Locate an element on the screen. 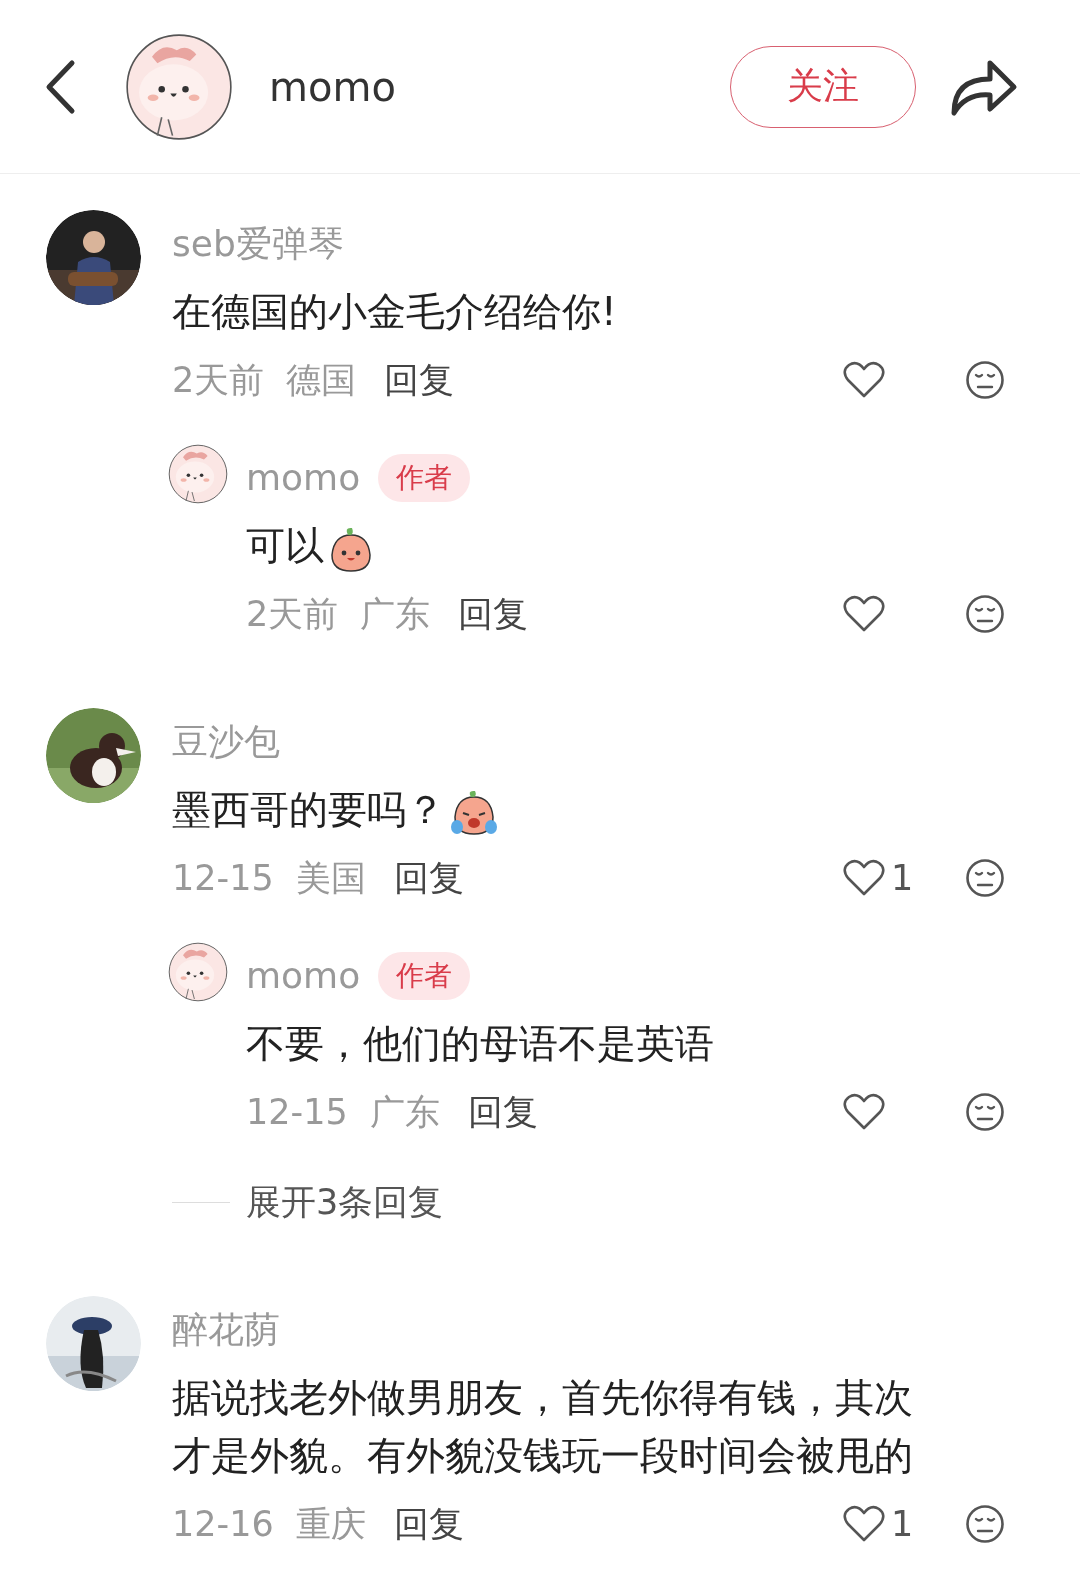 This screenshot has height=1582, width=1080. back-icon is located at coordinates (60, 86).